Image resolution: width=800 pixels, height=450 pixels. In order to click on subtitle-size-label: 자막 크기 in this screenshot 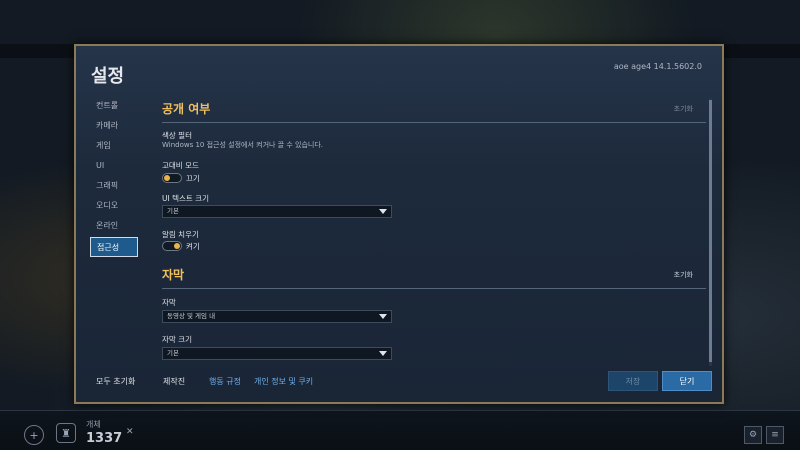, I will do `click(177, 339)`.